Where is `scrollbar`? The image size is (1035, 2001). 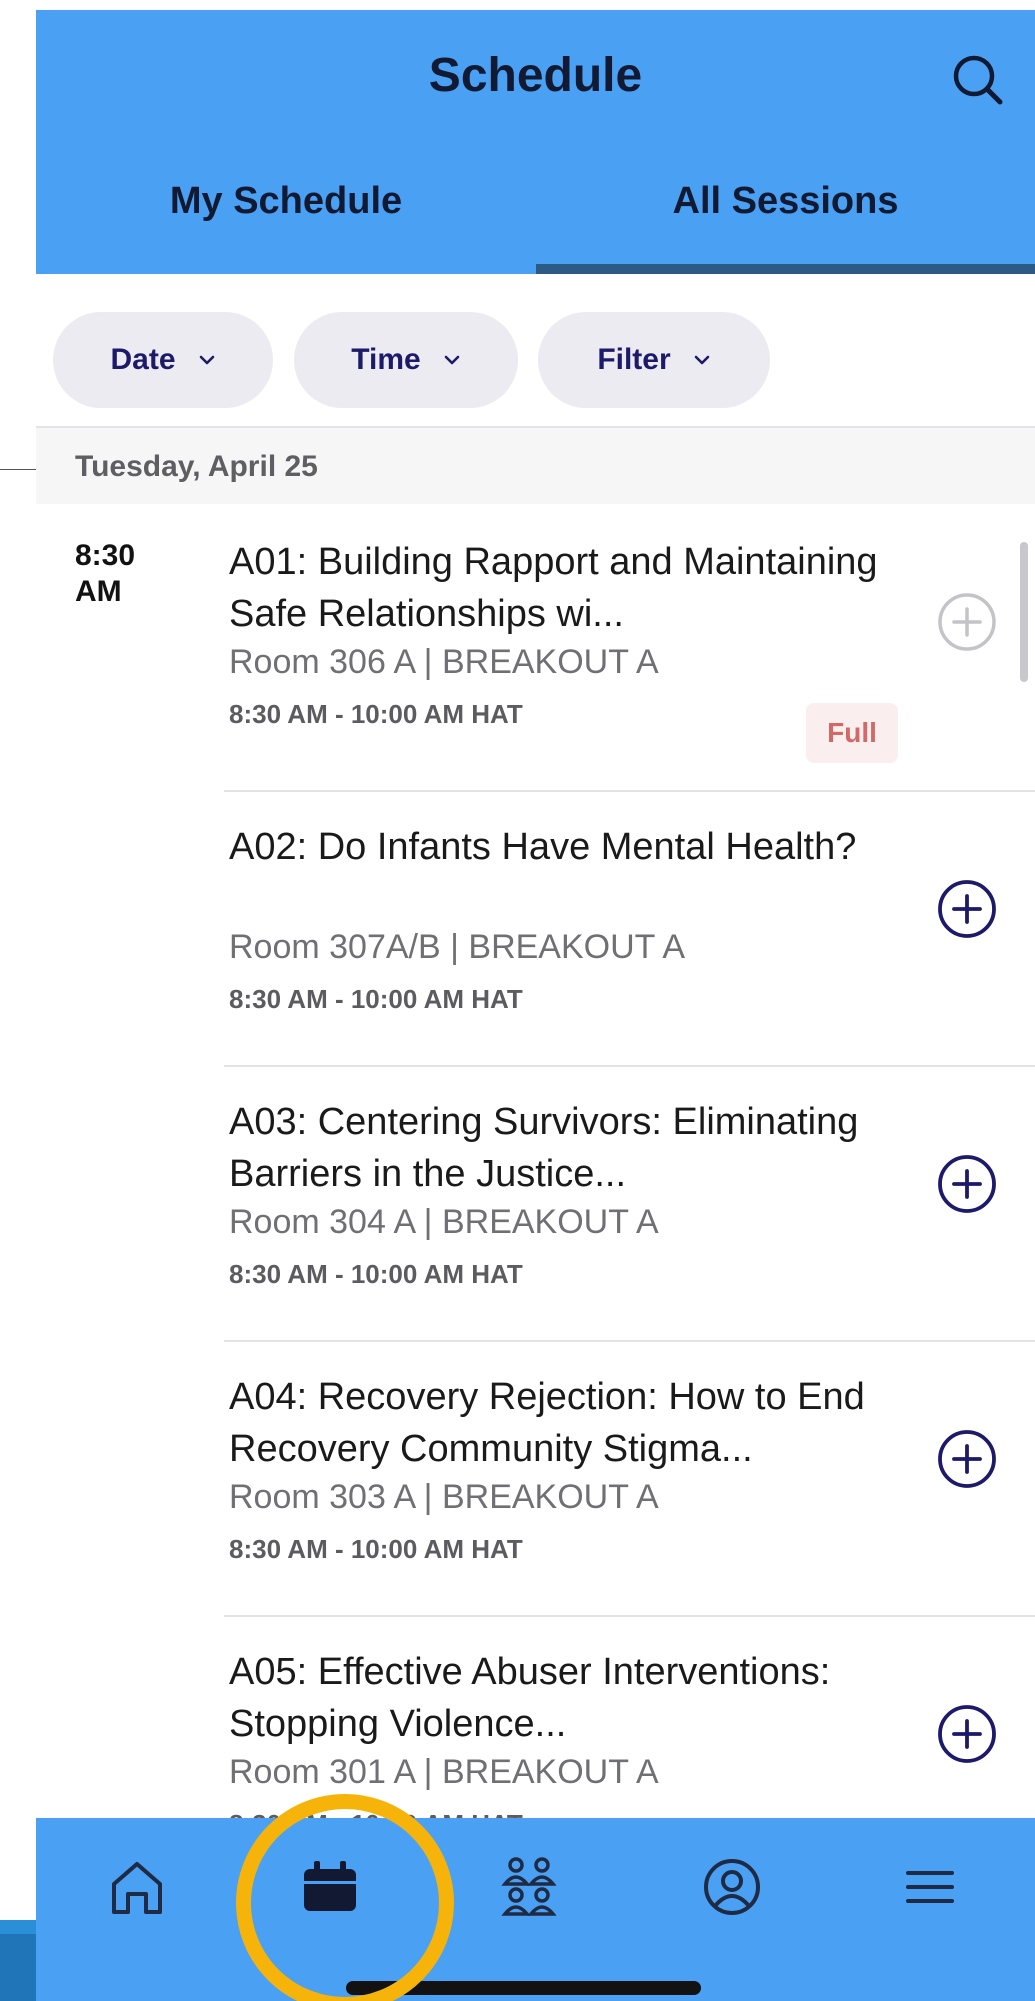 scrollbar is located at coordinates (1024, 612).